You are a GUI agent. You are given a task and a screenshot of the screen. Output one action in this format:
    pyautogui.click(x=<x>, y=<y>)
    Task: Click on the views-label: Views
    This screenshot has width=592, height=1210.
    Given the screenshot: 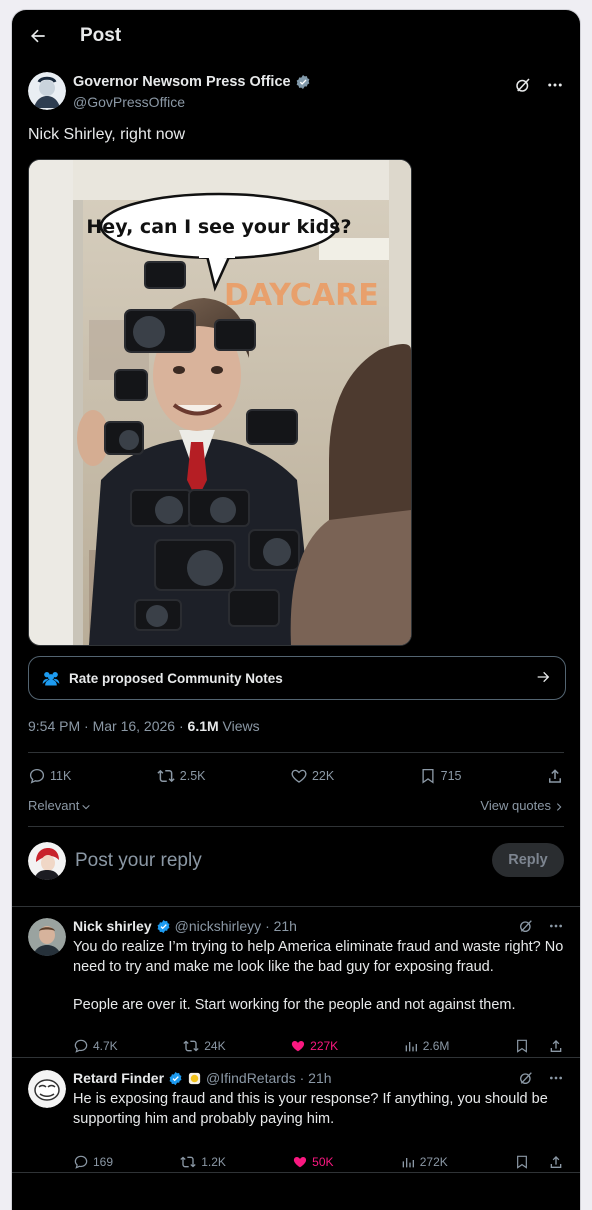 What is the action you would take?
    pyautogui.click(x=239, y=726)
    